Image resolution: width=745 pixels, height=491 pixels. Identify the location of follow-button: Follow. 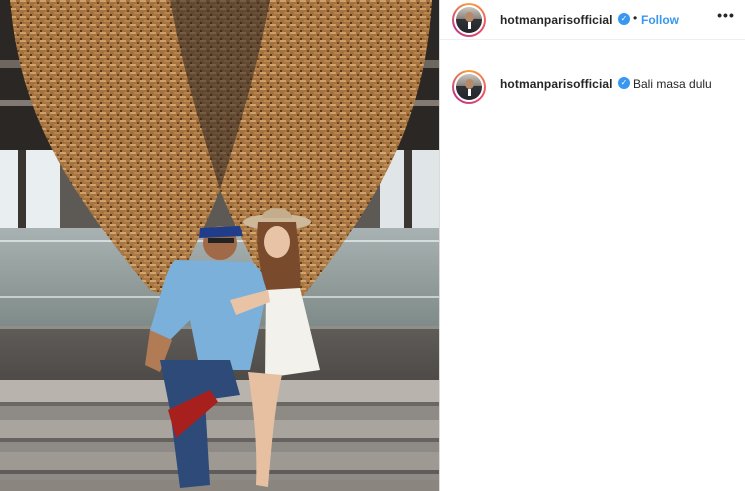
(660, 20).